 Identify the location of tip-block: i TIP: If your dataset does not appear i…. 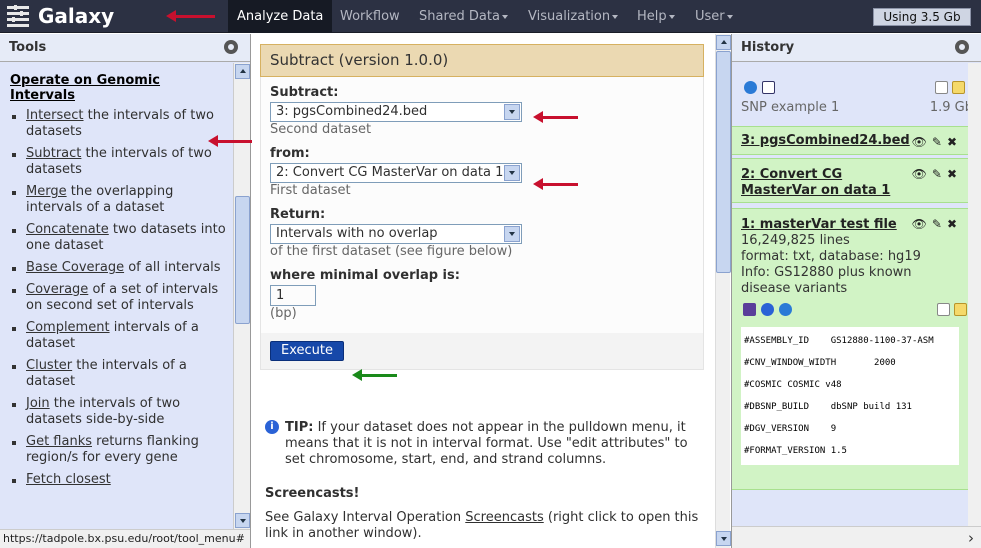
(485, 444).